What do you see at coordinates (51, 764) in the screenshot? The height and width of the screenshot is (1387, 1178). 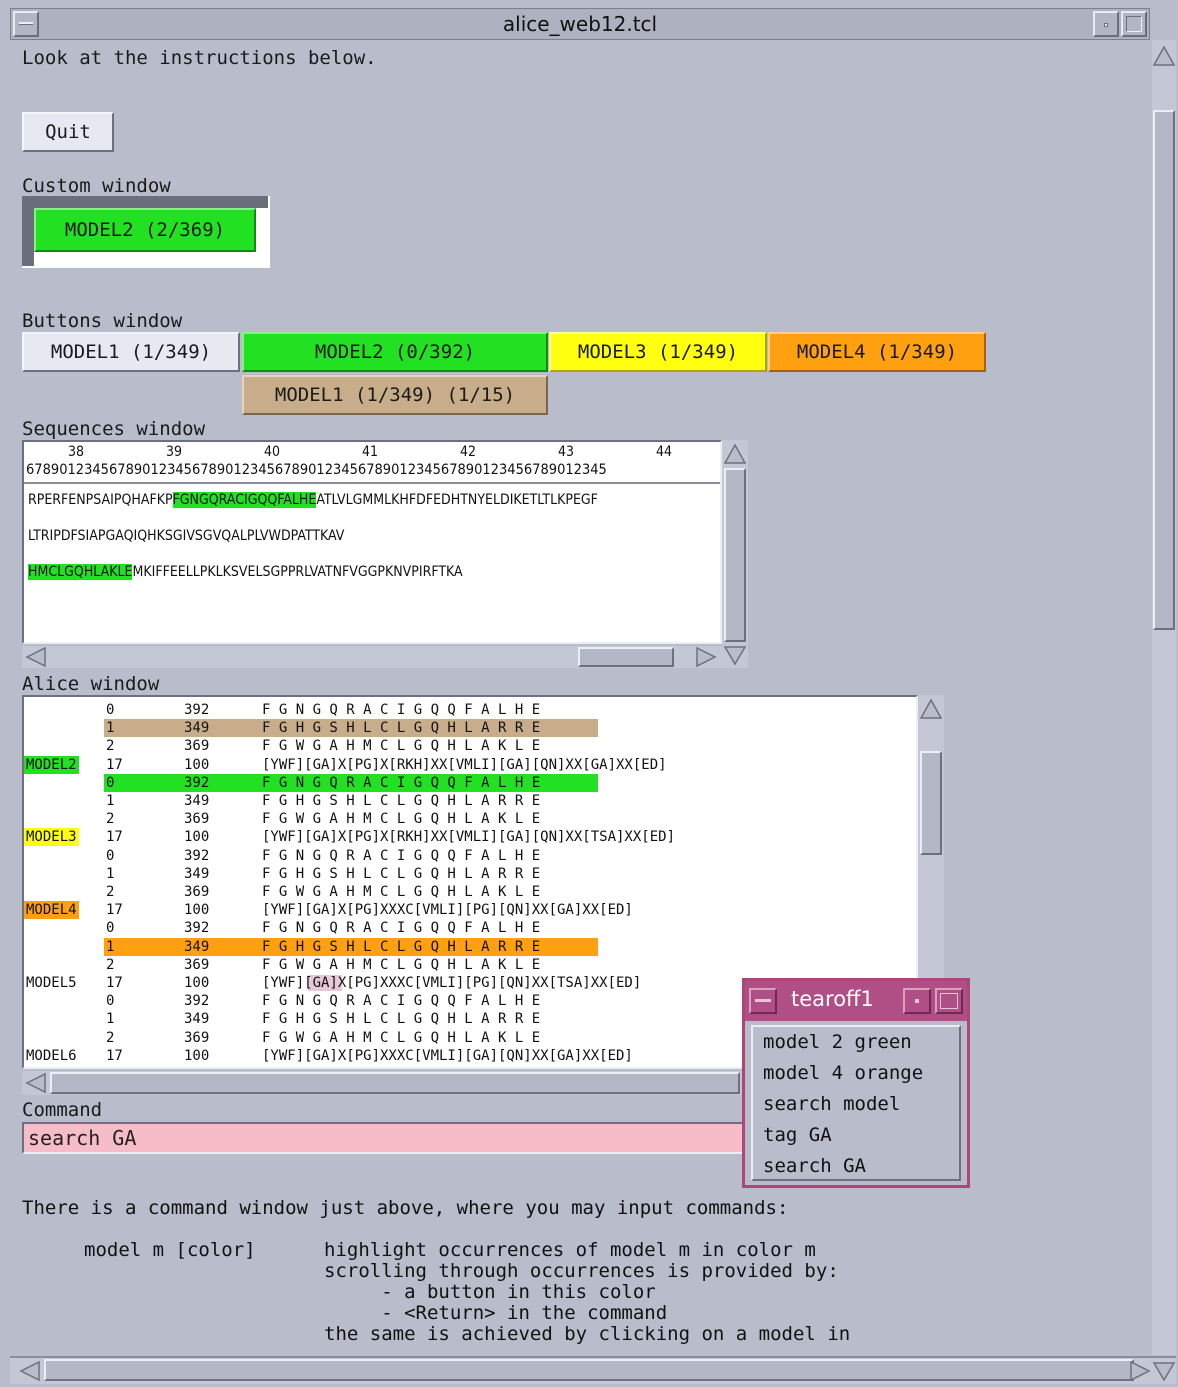 I see `alice-model-name: MODEL2` at bounding box center [51, 764].